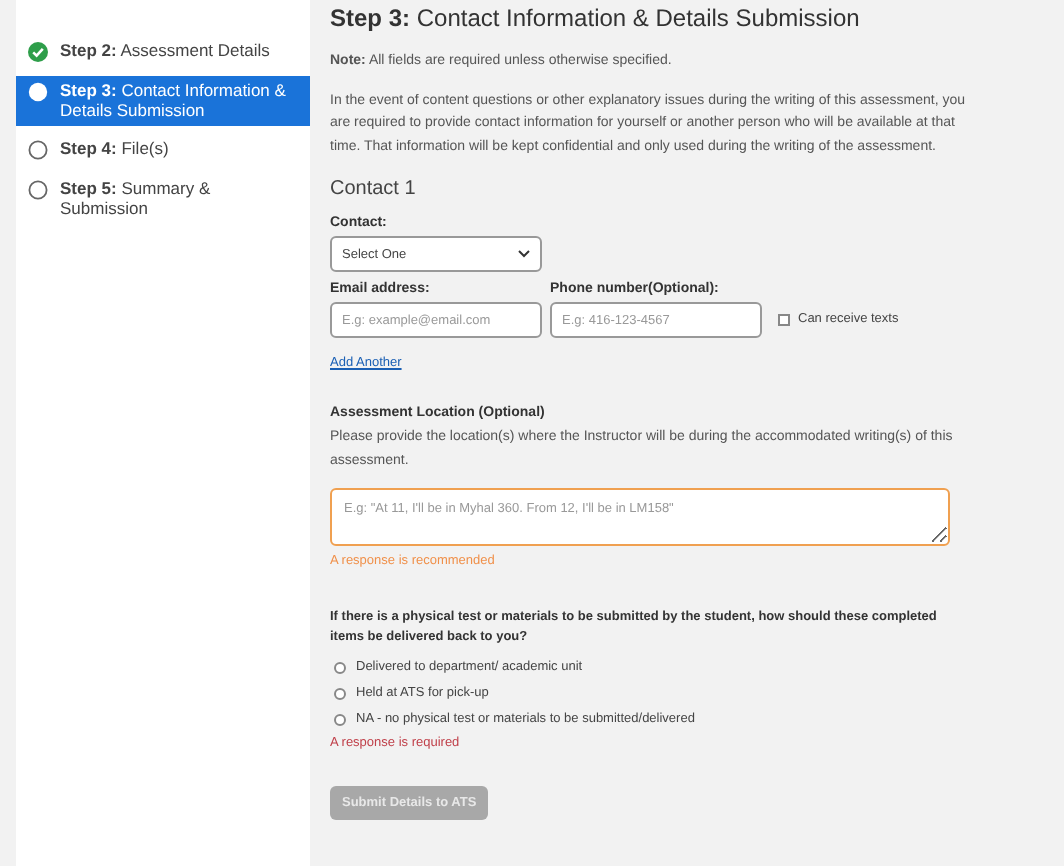 This screenshot has height=866, width=1064. Describe the element at coordinates (163, 101) in the screenshot. I see `sidebar-step: Step 3: Contact Information & Details Submission` at that location.